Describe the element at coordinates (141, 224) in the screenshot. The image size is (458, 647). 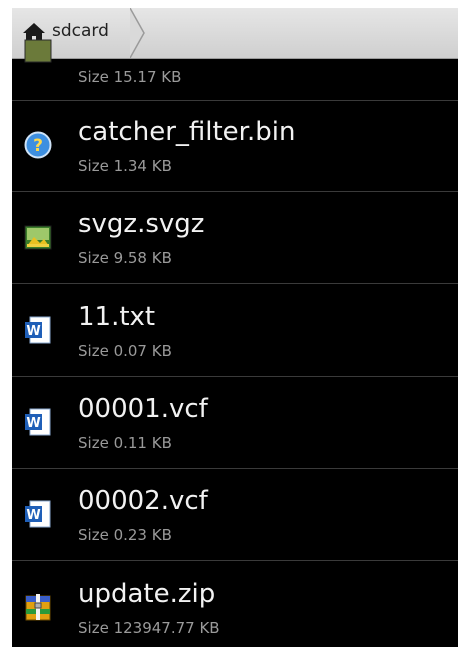
I see `file-name: svgz.svgz` at that location.